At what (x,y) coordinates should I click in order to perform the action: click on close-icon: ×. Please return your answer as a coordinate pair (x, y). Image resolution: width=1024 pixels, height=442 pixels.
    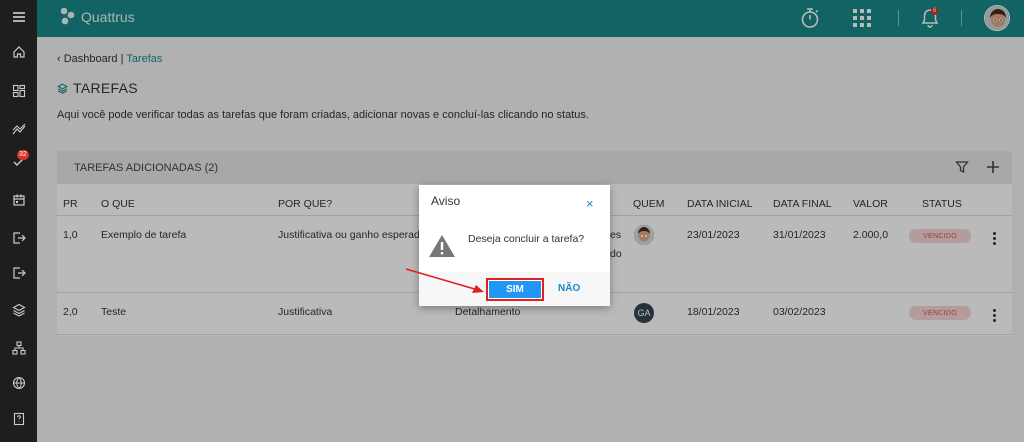
    Looking at the image, I should click on (590, 203).